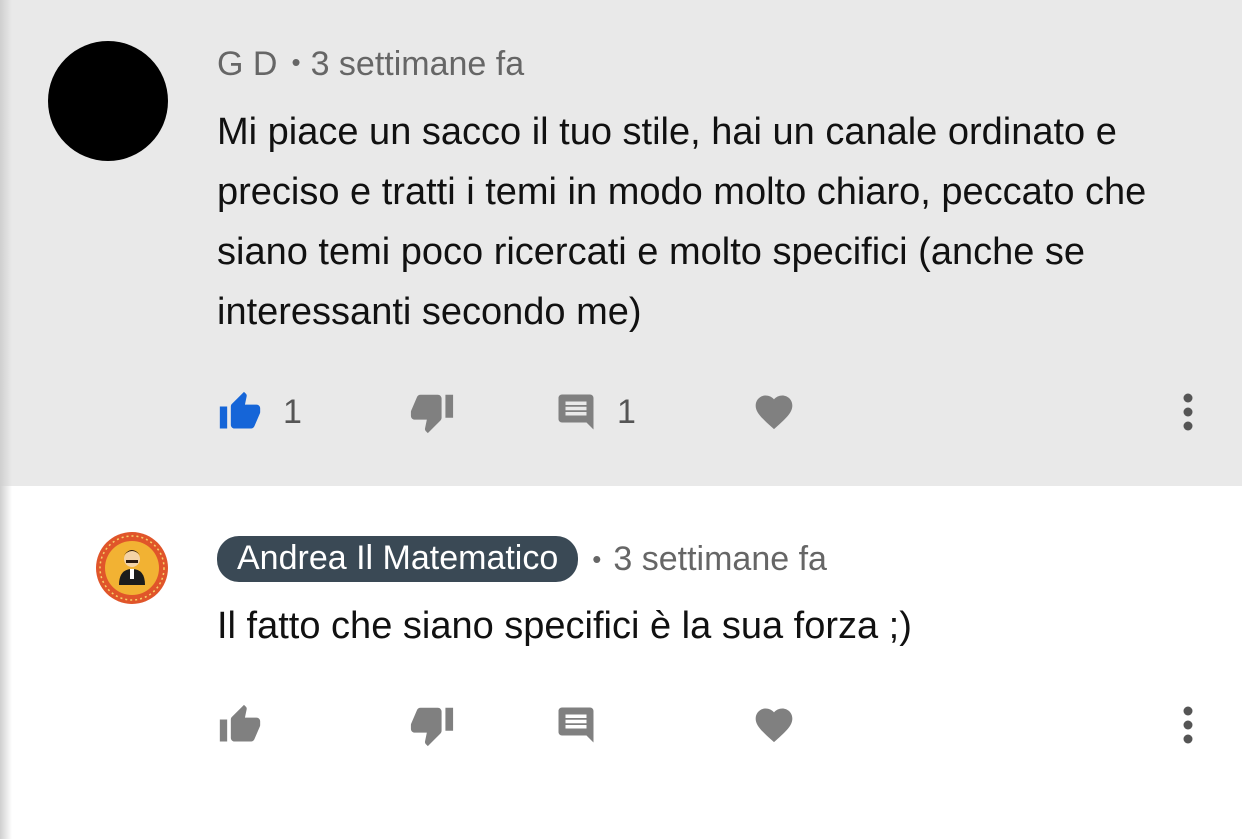 The image size is (1242, 839). I want to click on reply-button, so click(576, 725).